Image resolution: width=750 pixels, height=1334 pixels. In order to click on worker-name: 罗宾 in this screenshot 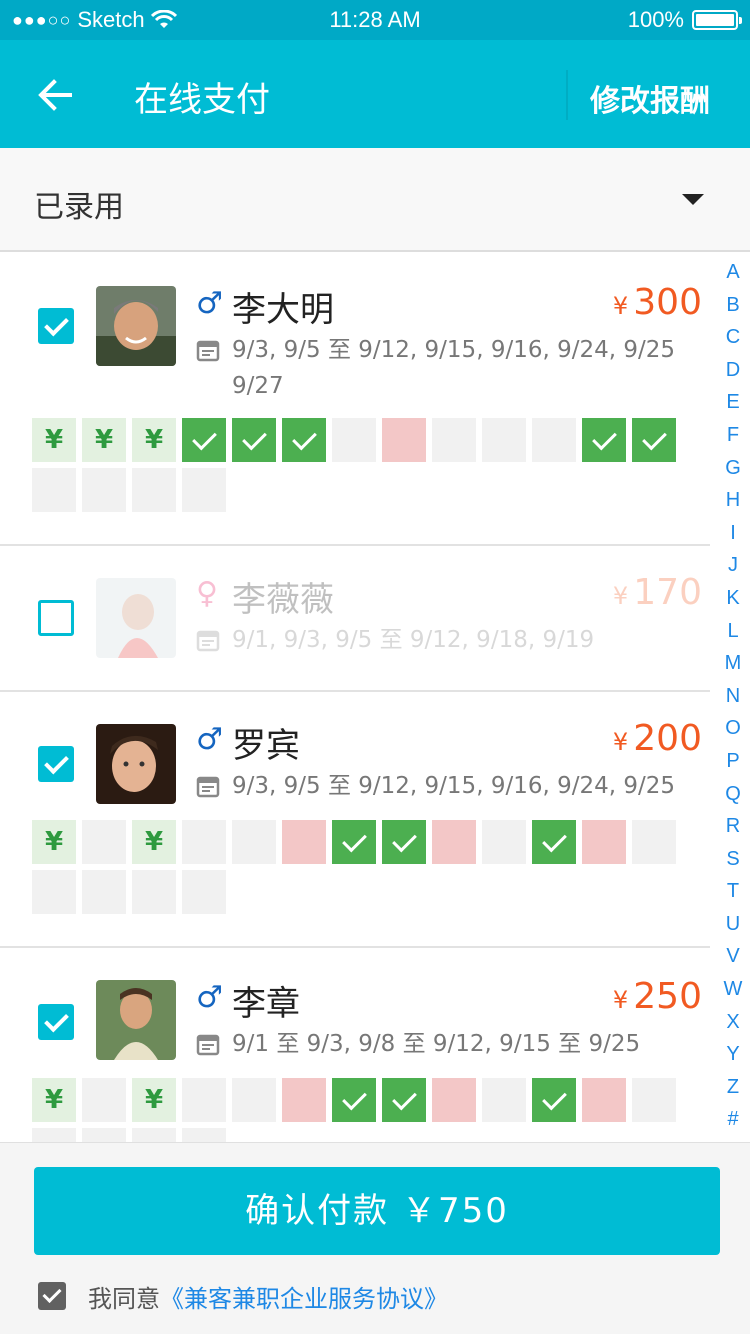, I will do `click(266, 746)`.